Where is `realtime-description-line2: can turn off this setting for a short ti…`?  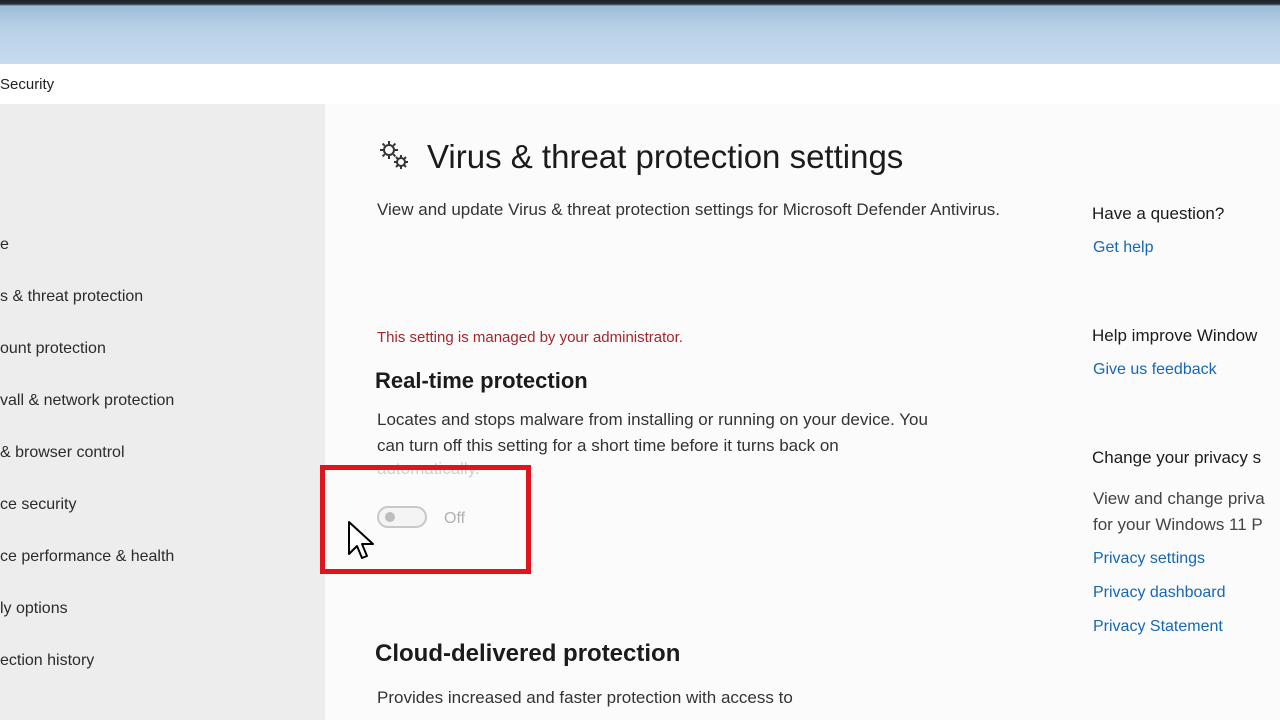
realtime-description-line2: can turn off this setting for a short ti… is located at coordinates (608, 445).